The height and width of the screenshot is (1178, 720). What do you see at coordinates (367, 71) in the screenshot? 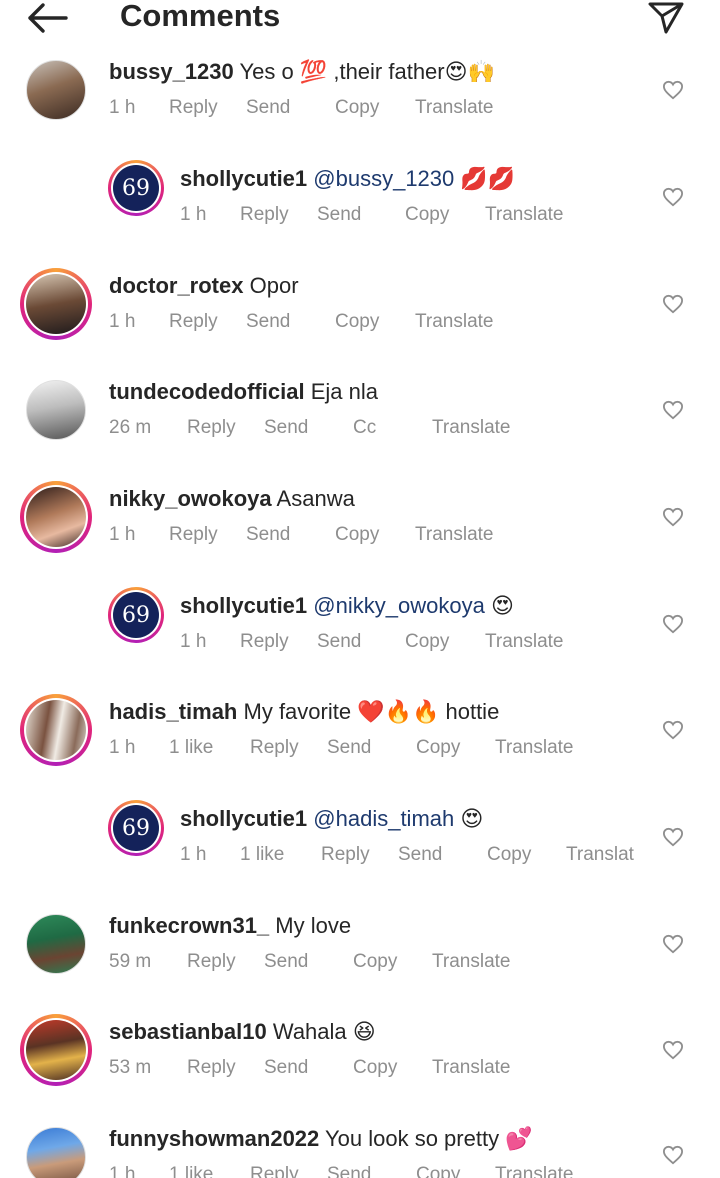
I see `comment-text: Yes o 💯 ,their father😍🙌` at bounding box center [367, 71].